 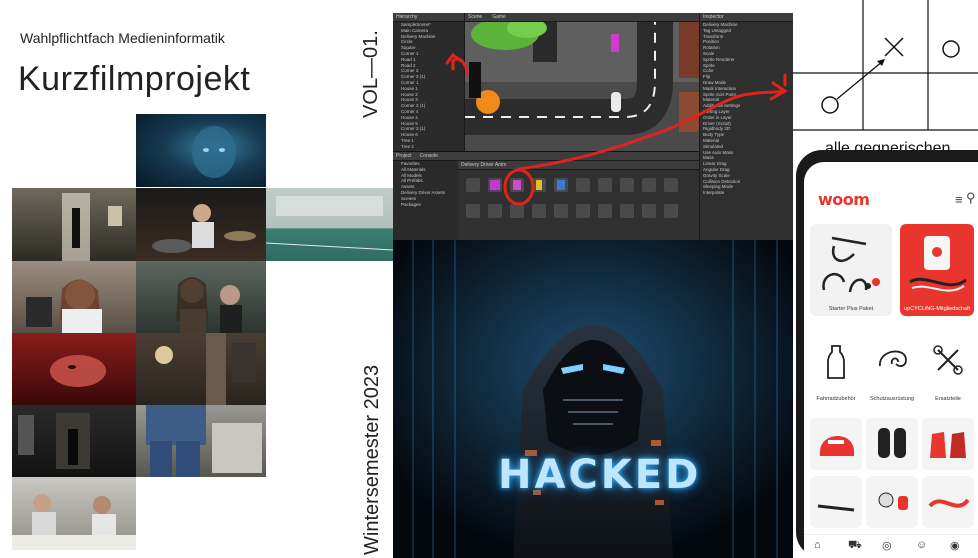 I want to click on product-card-upcycling: upCYCLING-Mitgliedschaft, so click(x=937, y=270).